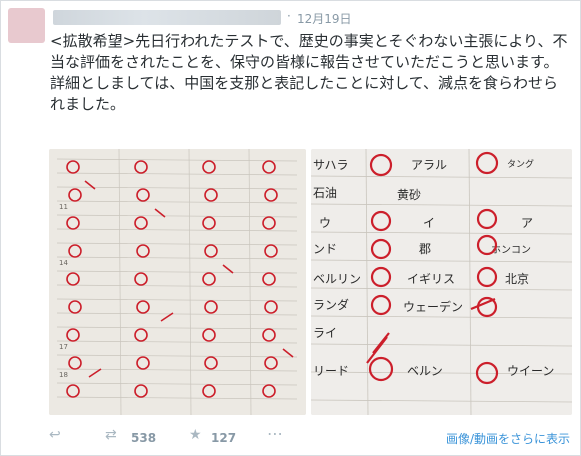  I want to click on favorite-count: 127, so click(223, 438).